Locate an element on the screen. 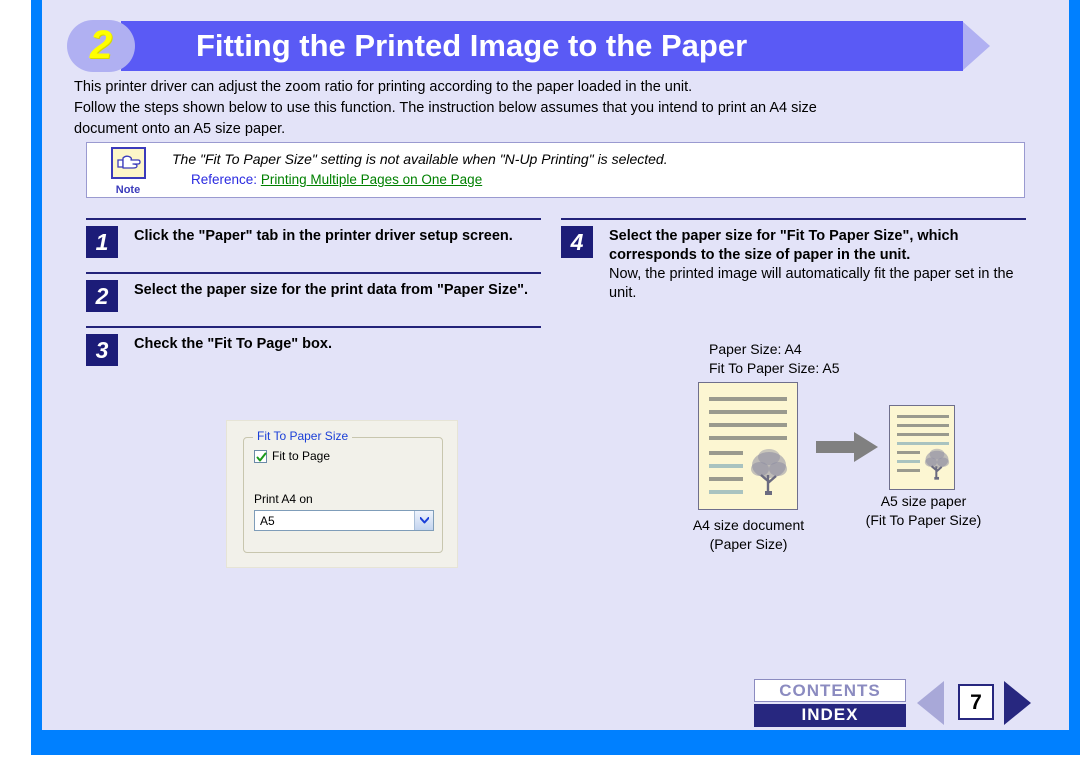  step-text: Check the "Fit To Page" box. is located at coordinates (233, 344).